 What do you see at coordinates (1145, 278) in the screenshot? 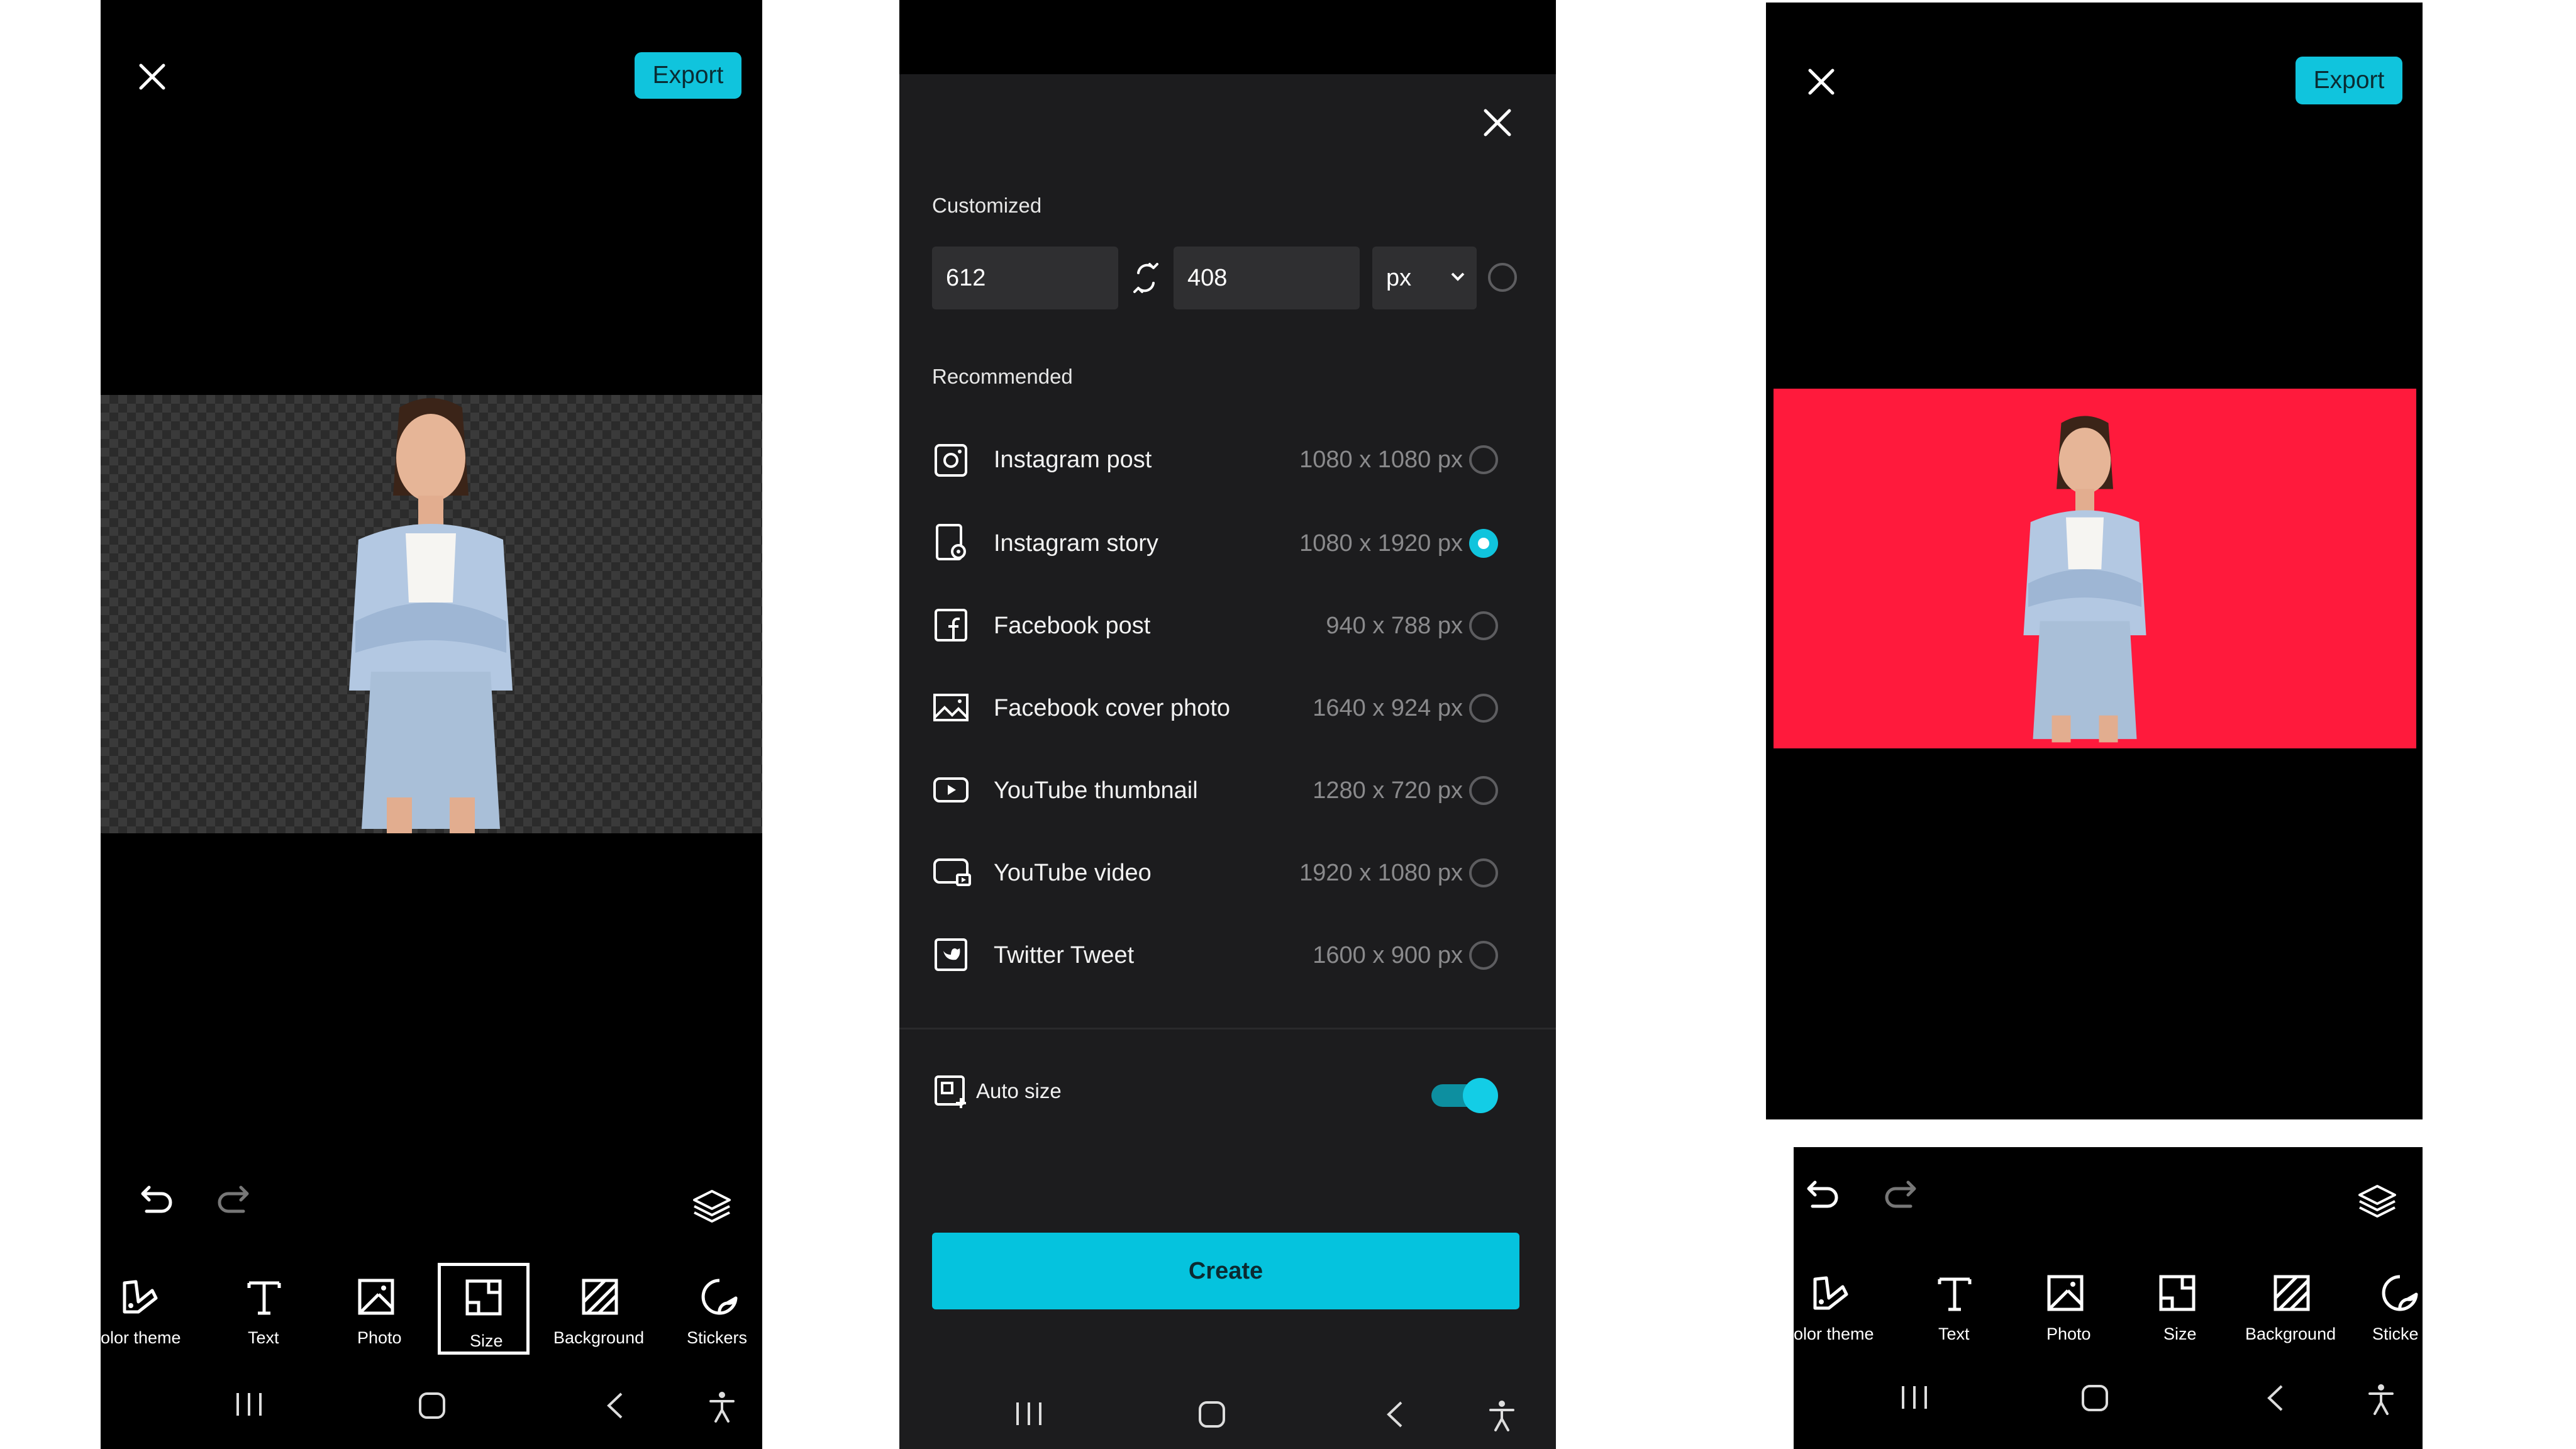
I see `swap-ratio-icon` at bounding box center [1145, 278].